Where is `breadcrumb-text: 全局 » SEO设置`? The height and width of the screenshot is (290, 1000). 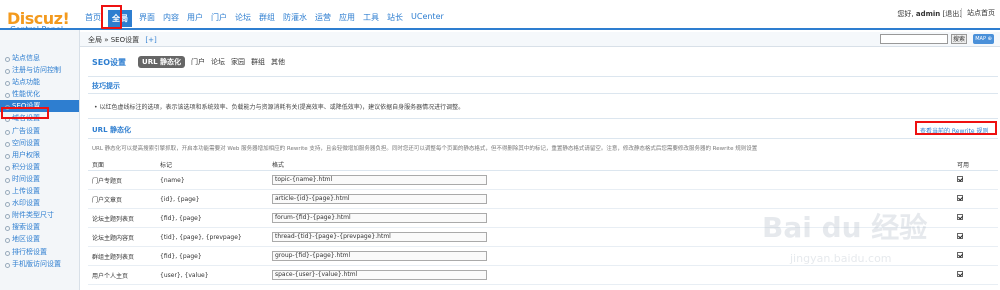
breadcrumb-text: 全局 » SEO设置 is located at coordinates (114, 40).